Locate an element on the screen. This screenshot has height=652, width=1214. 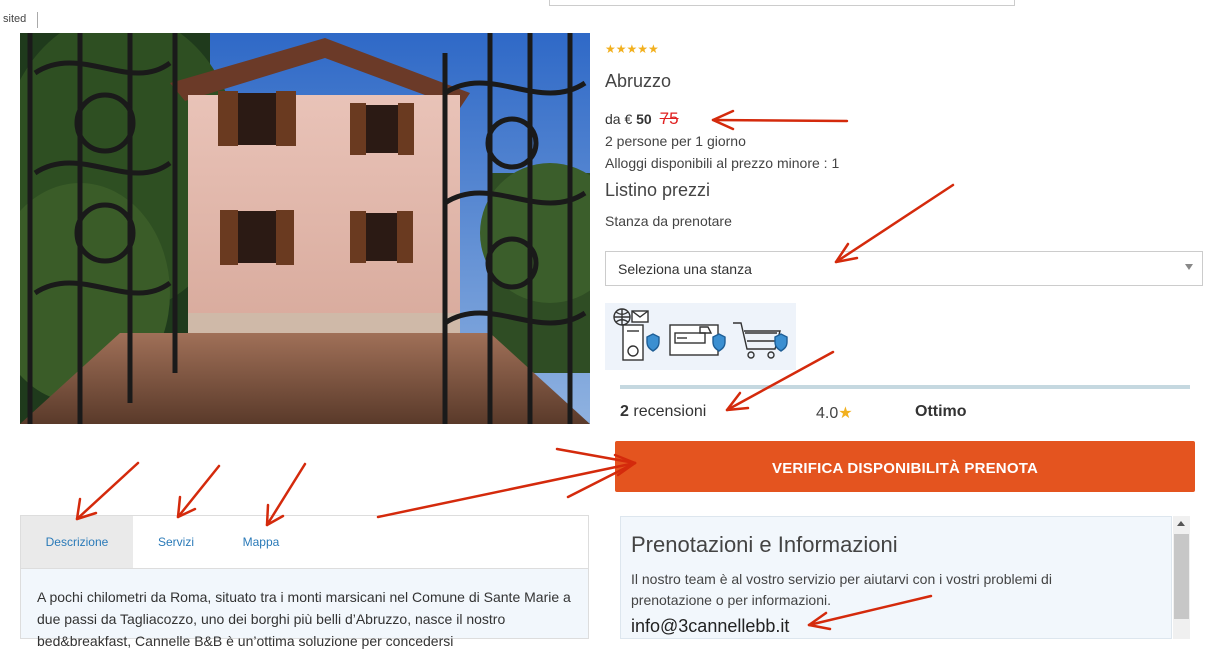
price-old: 75 is located at coordinates (669, 118).